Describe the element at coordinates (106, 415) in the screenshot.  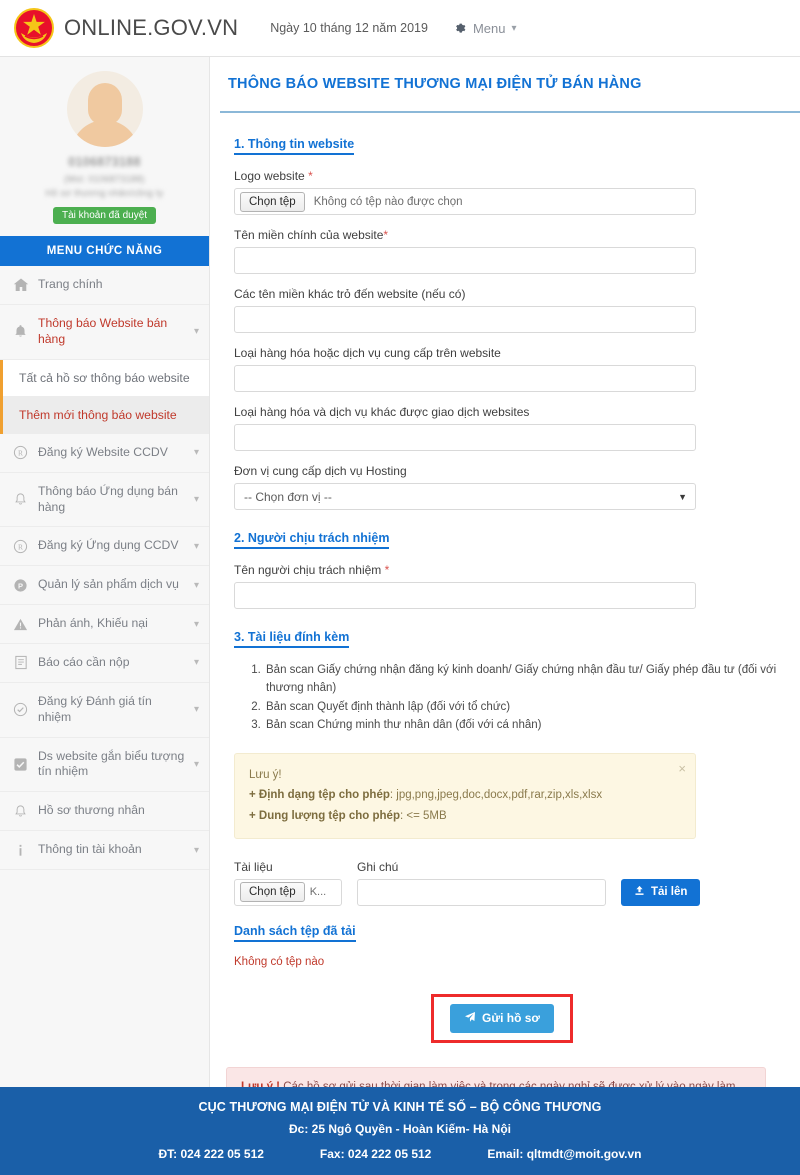
I see `sidebar-subitem-them-moi: Thêm mới thông báo website` at that location.